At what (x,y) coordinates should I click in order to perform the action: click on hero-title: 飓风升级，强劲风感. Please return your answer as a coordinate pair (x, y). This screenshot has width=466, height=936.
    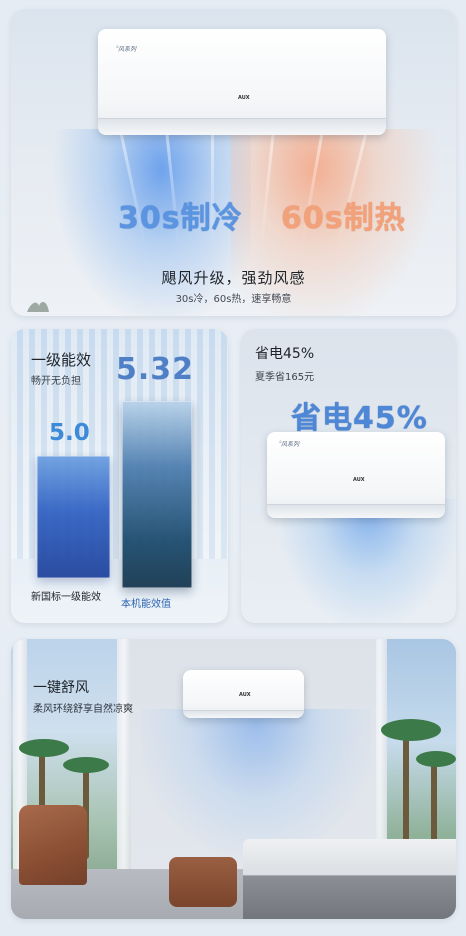
    Looking at the image, I should click on (233, 278).